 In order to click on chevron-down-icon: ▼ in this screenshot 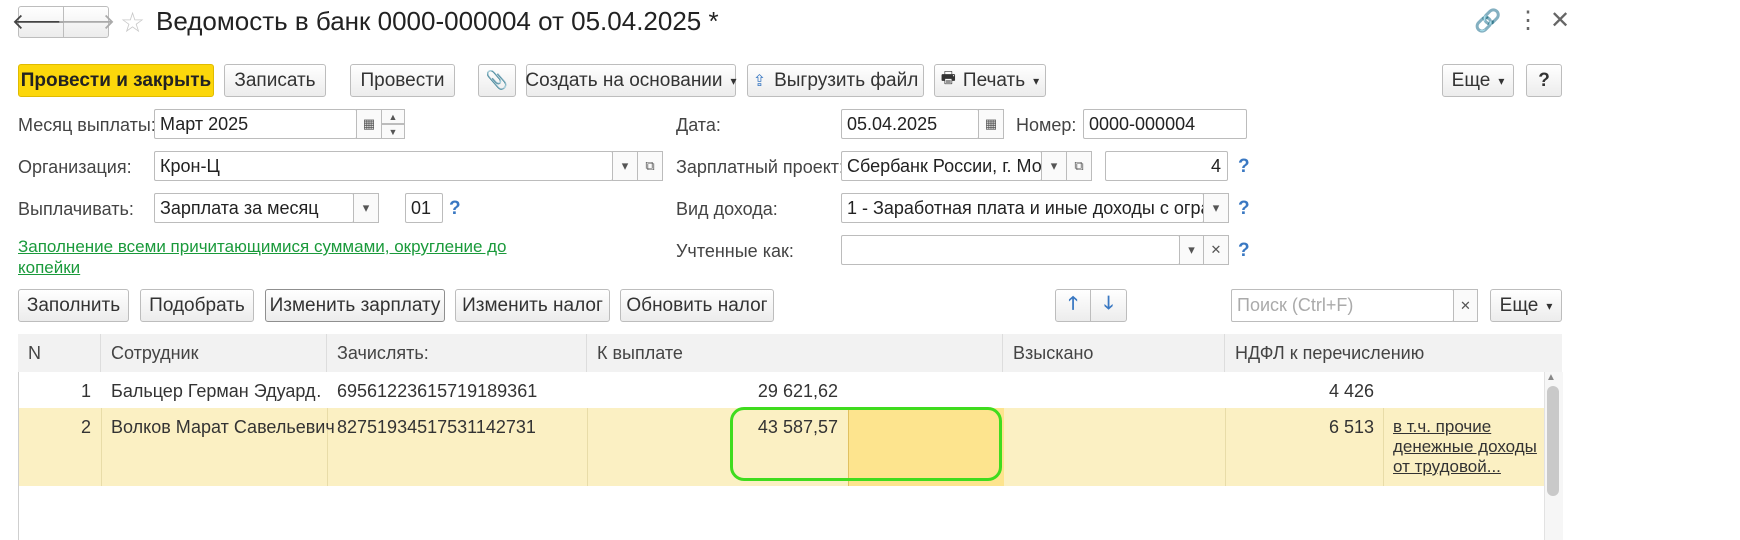, I will do `click(393, 131)`.